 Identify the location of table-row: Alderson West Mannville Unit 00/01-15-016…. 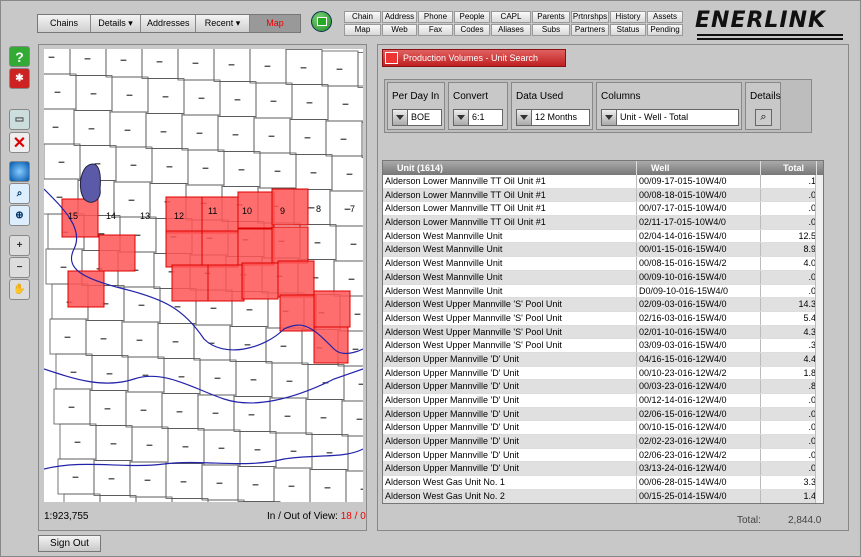
(603, 250).